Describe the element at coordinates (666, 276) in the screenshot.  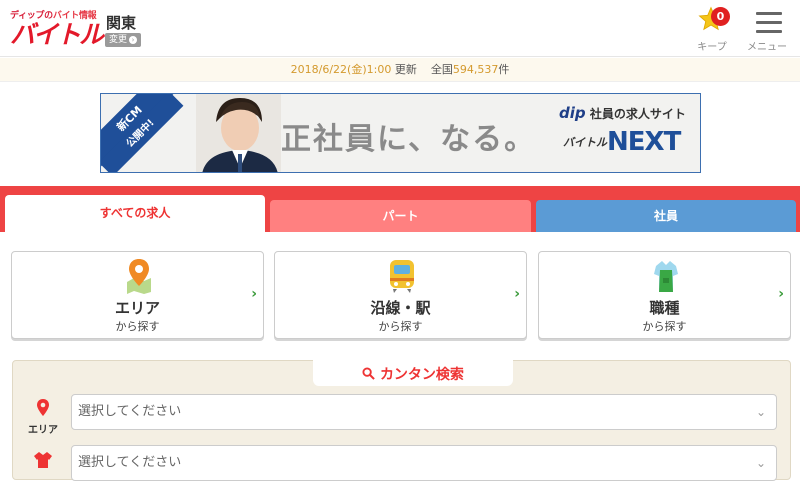
I see `apron-icon` at that location.